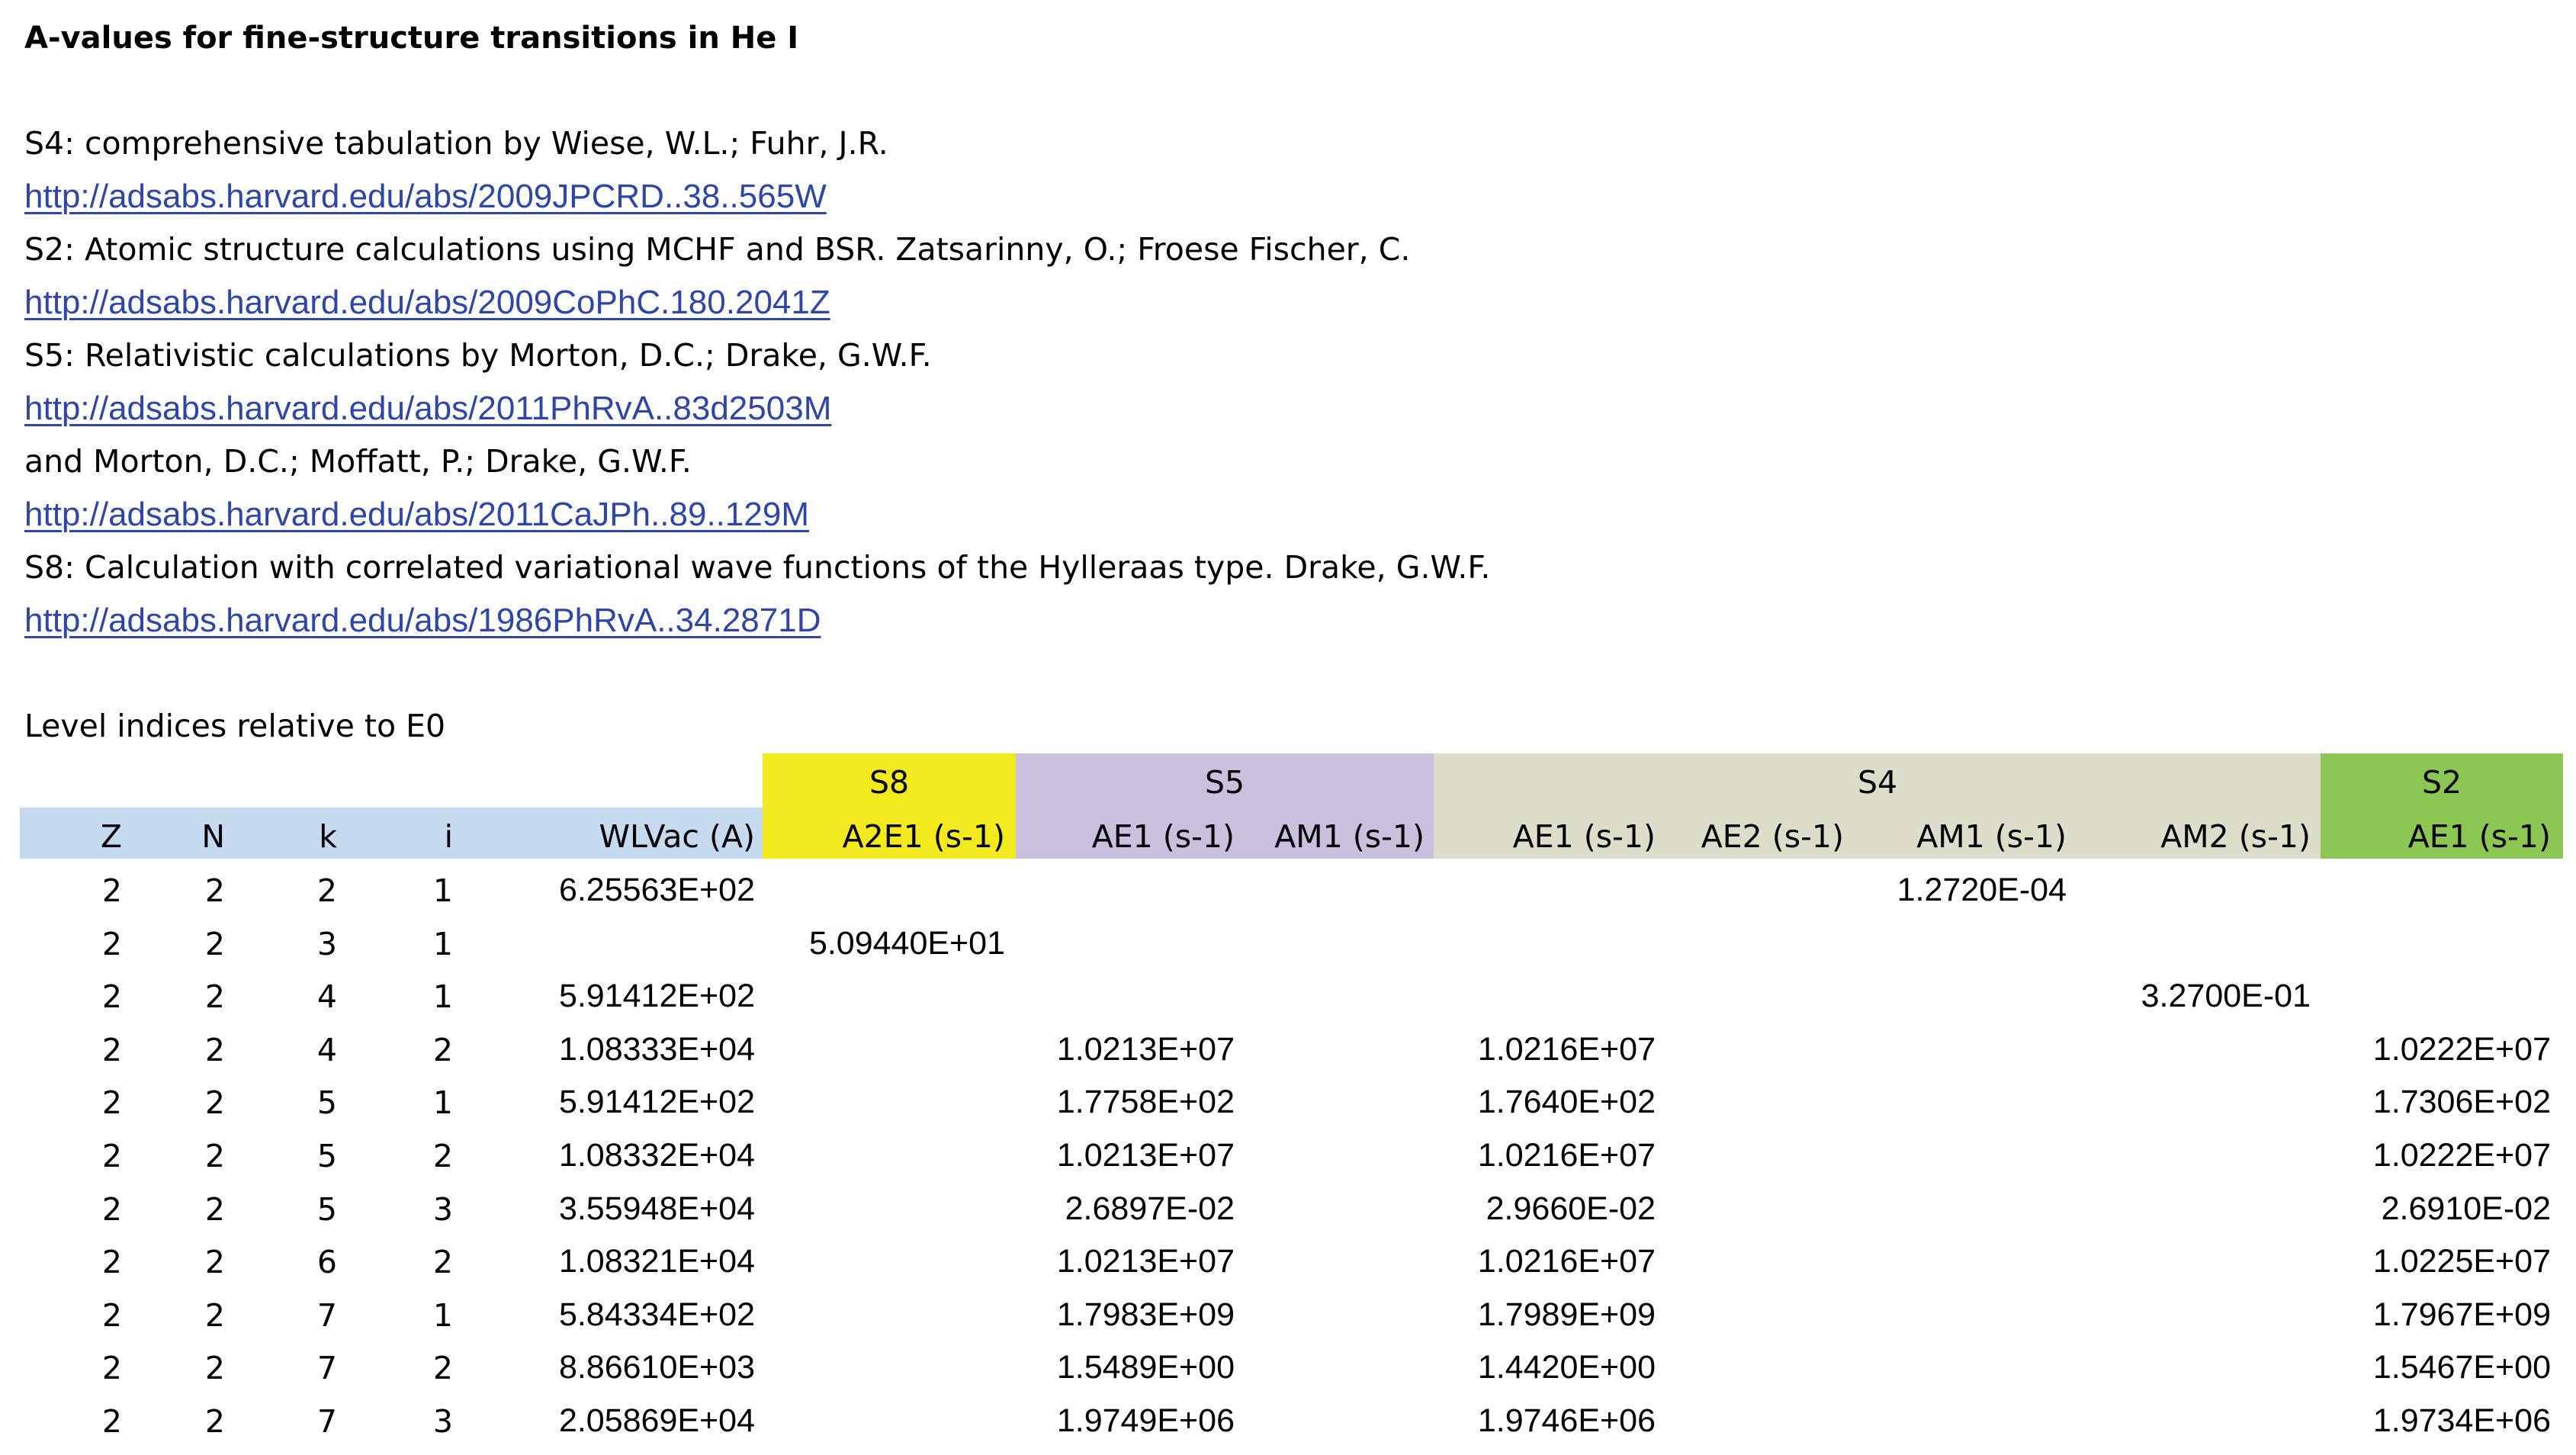 This screenshot has width=2576, height=1455. What do you see at coordinates (2461, 1367) in the screenshot?
I see `table-cell: 1.5467E+00` at bounding box center [2461, 1367].